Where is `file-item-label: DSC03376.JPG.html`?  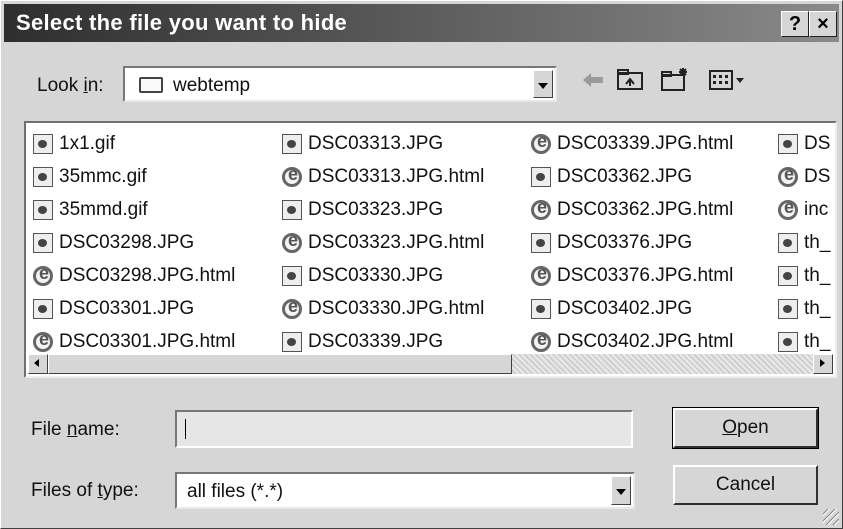 file-item-label: DSC03376.JPG.html is located at coordinates (645, 275).